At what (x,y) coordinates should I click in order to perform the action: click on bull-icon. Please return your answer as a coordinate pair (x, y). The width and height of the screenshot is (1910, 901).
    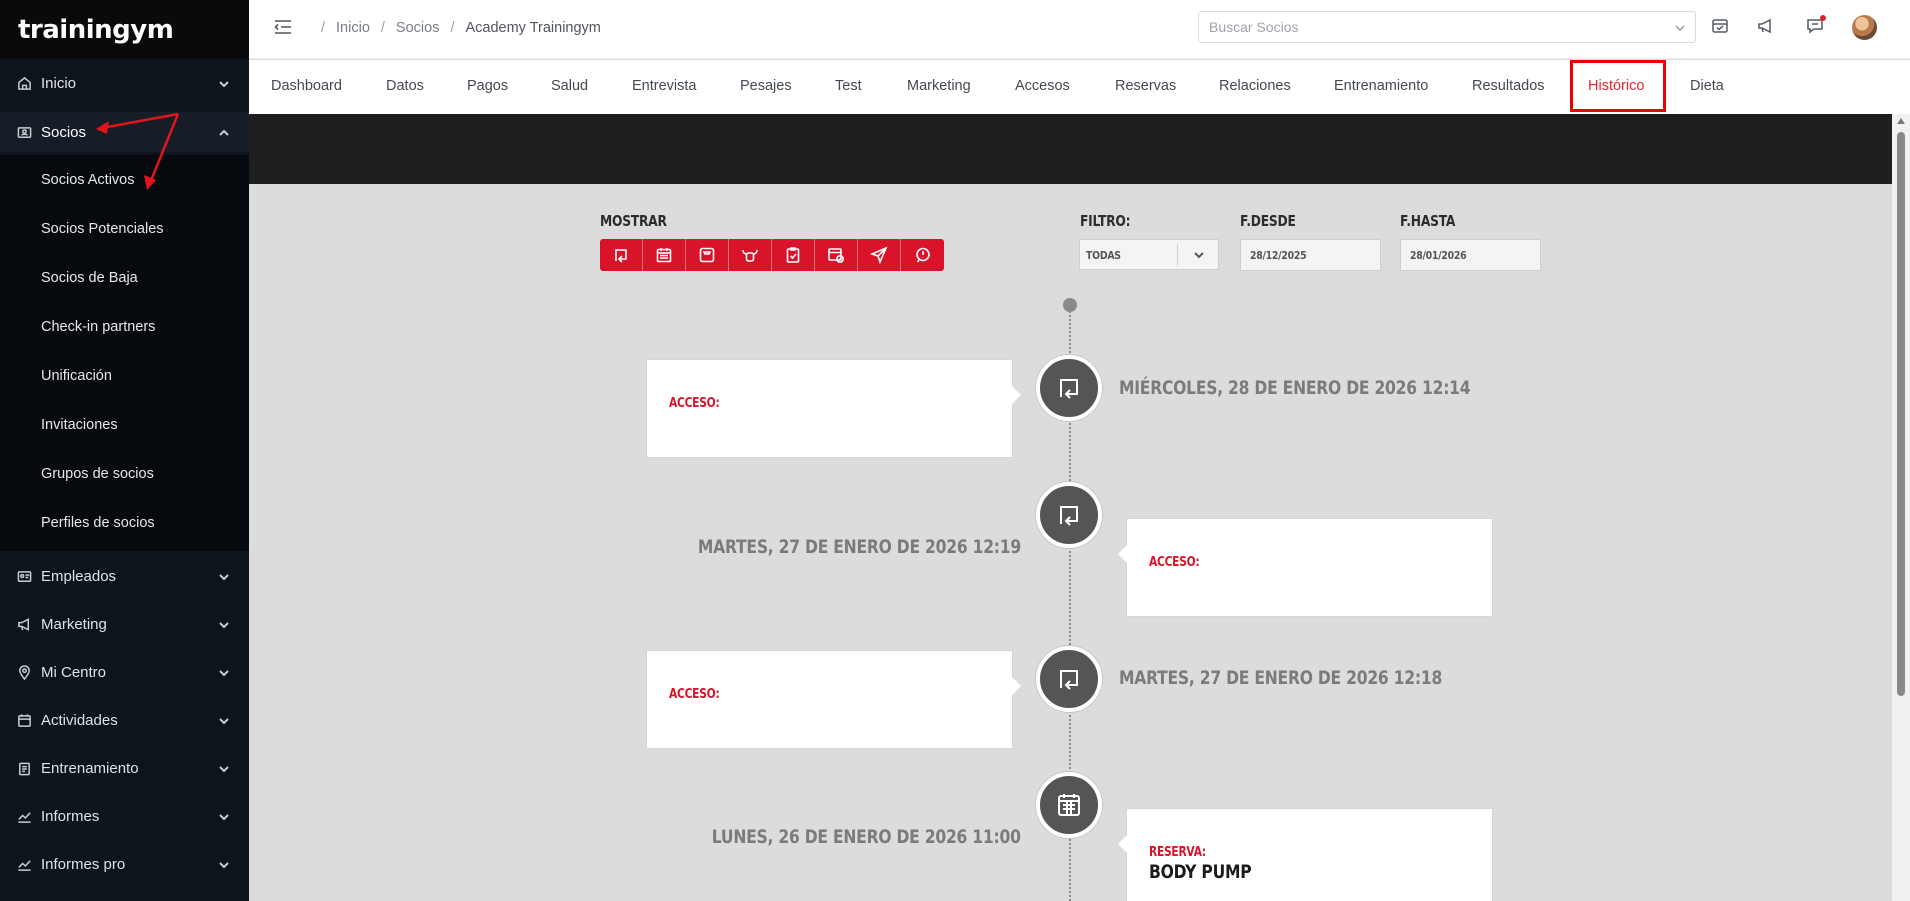
    Looking at the image, I should click on (750, 255).